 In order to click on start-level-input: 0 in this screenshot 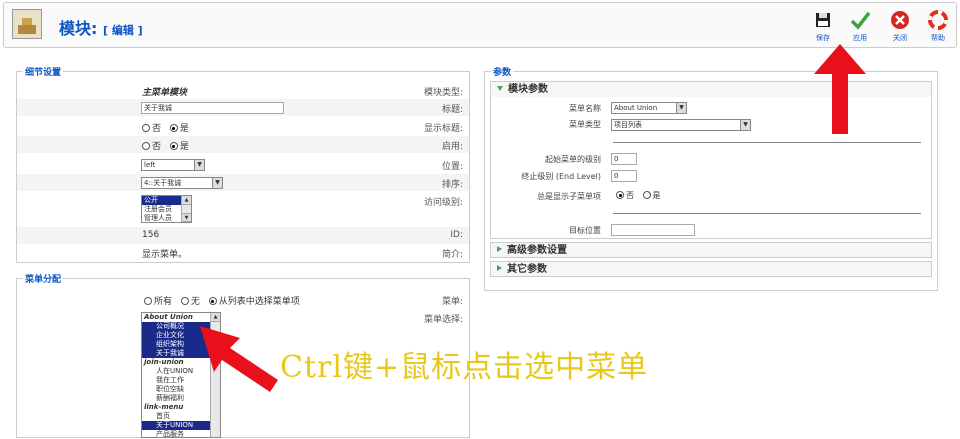, I will do `click(624, 159)`.